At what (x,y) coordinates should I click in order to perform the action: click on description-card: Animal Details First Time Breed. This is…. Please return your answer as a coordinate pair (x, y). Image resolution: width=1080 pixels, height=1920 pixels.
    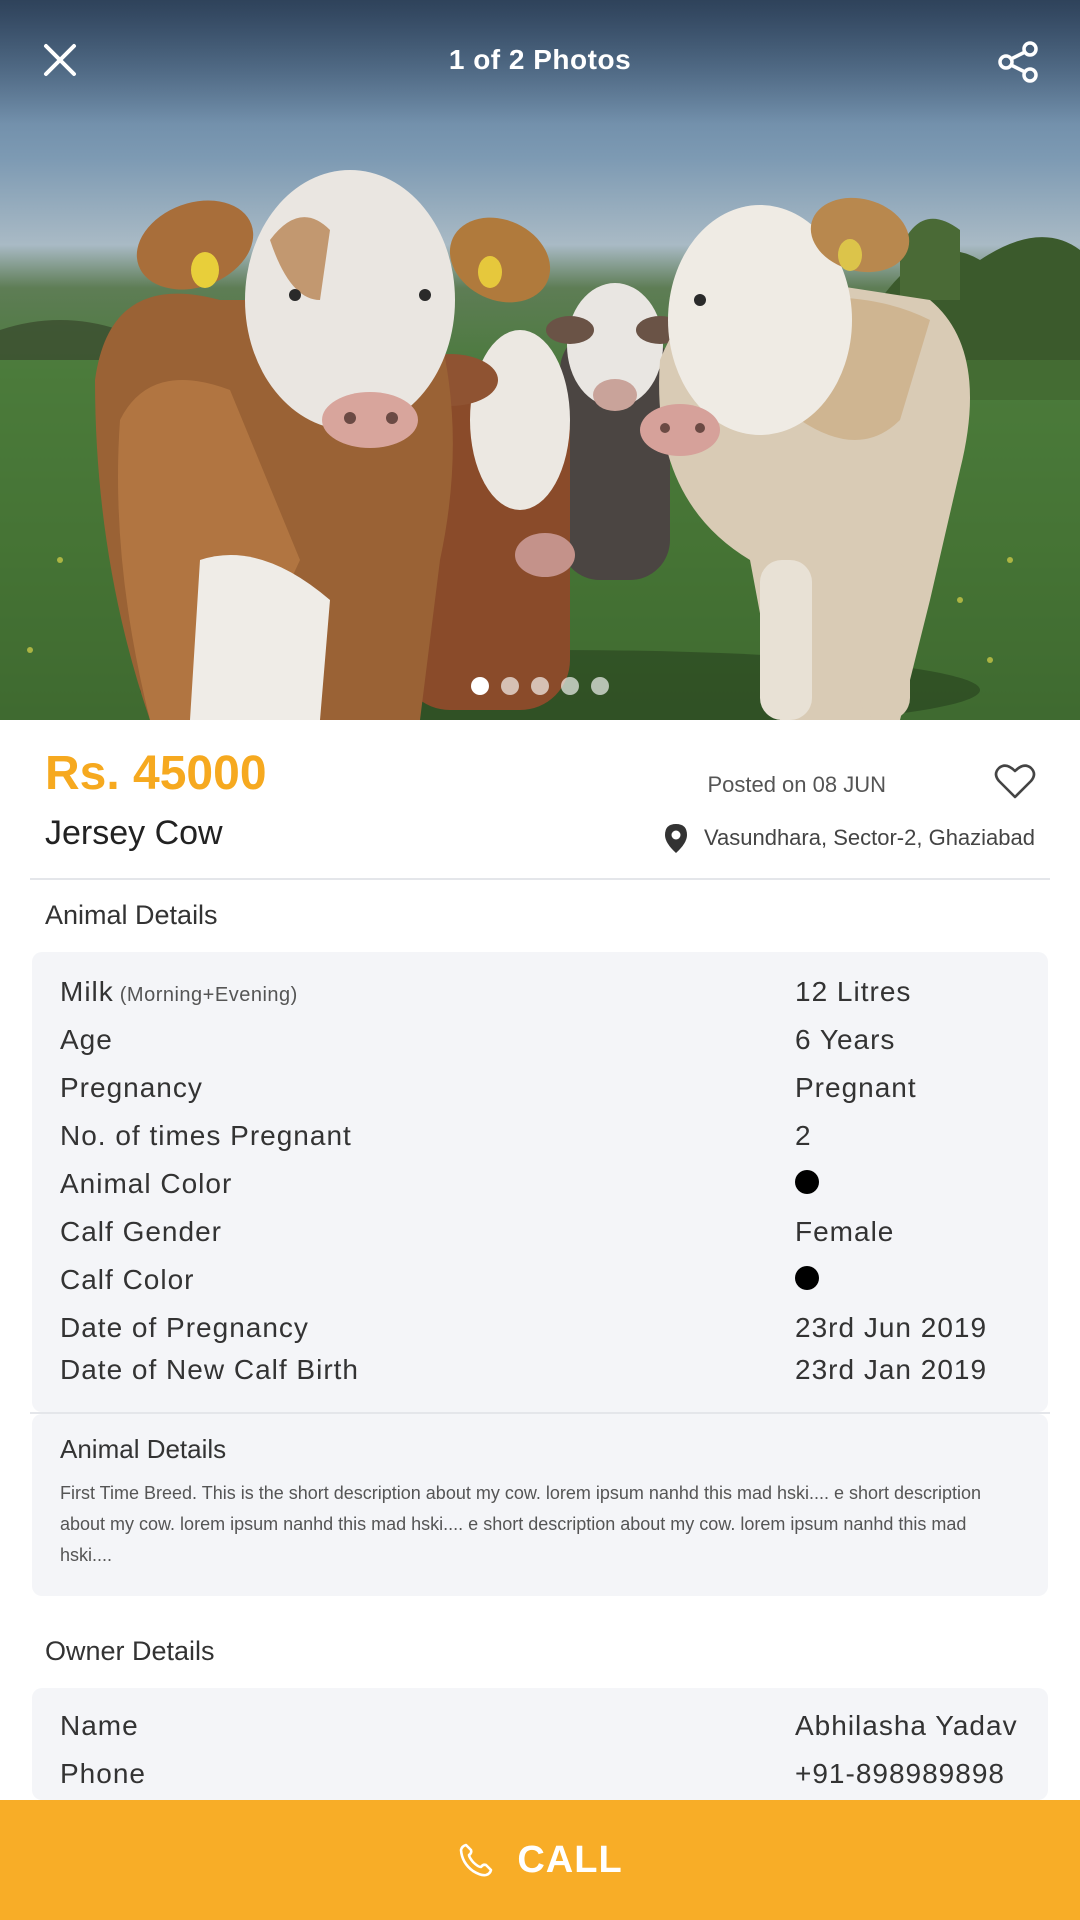
    Looking at the image, I should click on (540, 1505).